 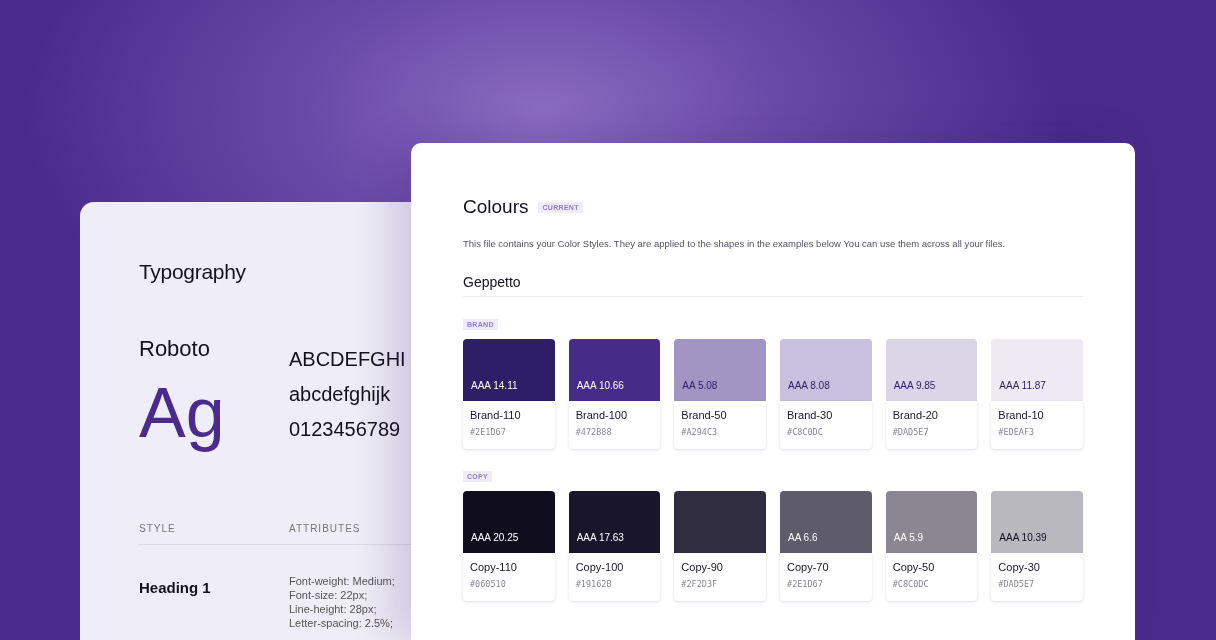 I want to click on column-header: STYLE, so click(x=158, y=528).